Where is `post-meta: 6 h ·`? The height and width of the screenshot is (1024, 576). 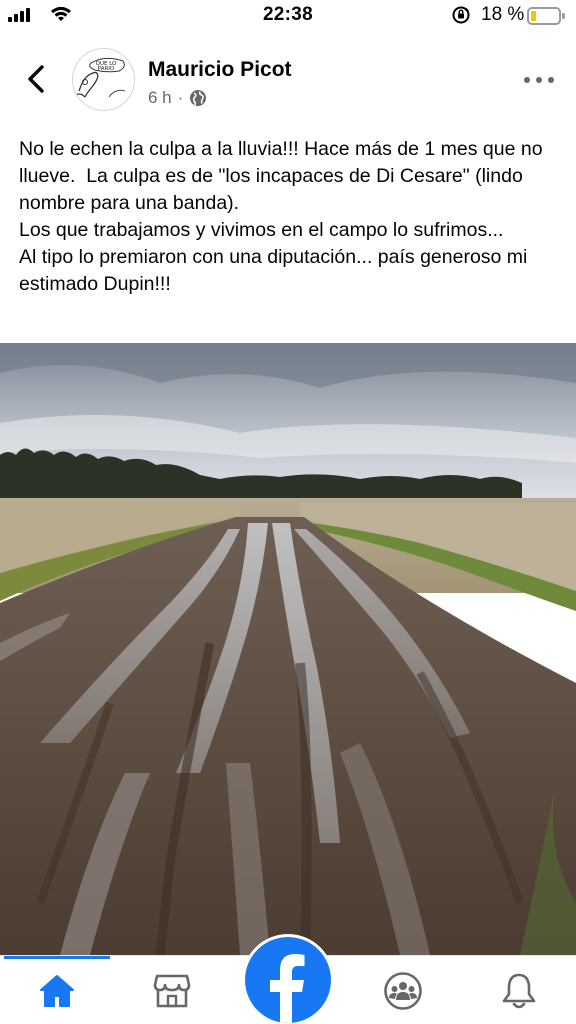
post-meta: 6 h · is located at coordinates (177, 98).